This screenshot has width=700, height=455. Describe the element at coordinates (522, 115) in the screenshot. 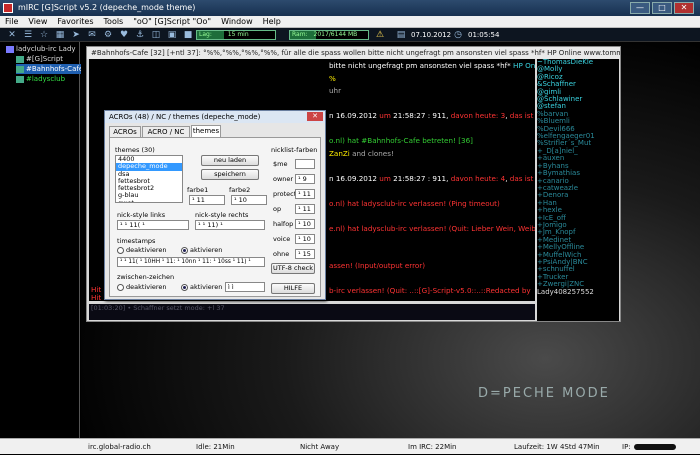

I see `chat-segment: das ist der` at that location.